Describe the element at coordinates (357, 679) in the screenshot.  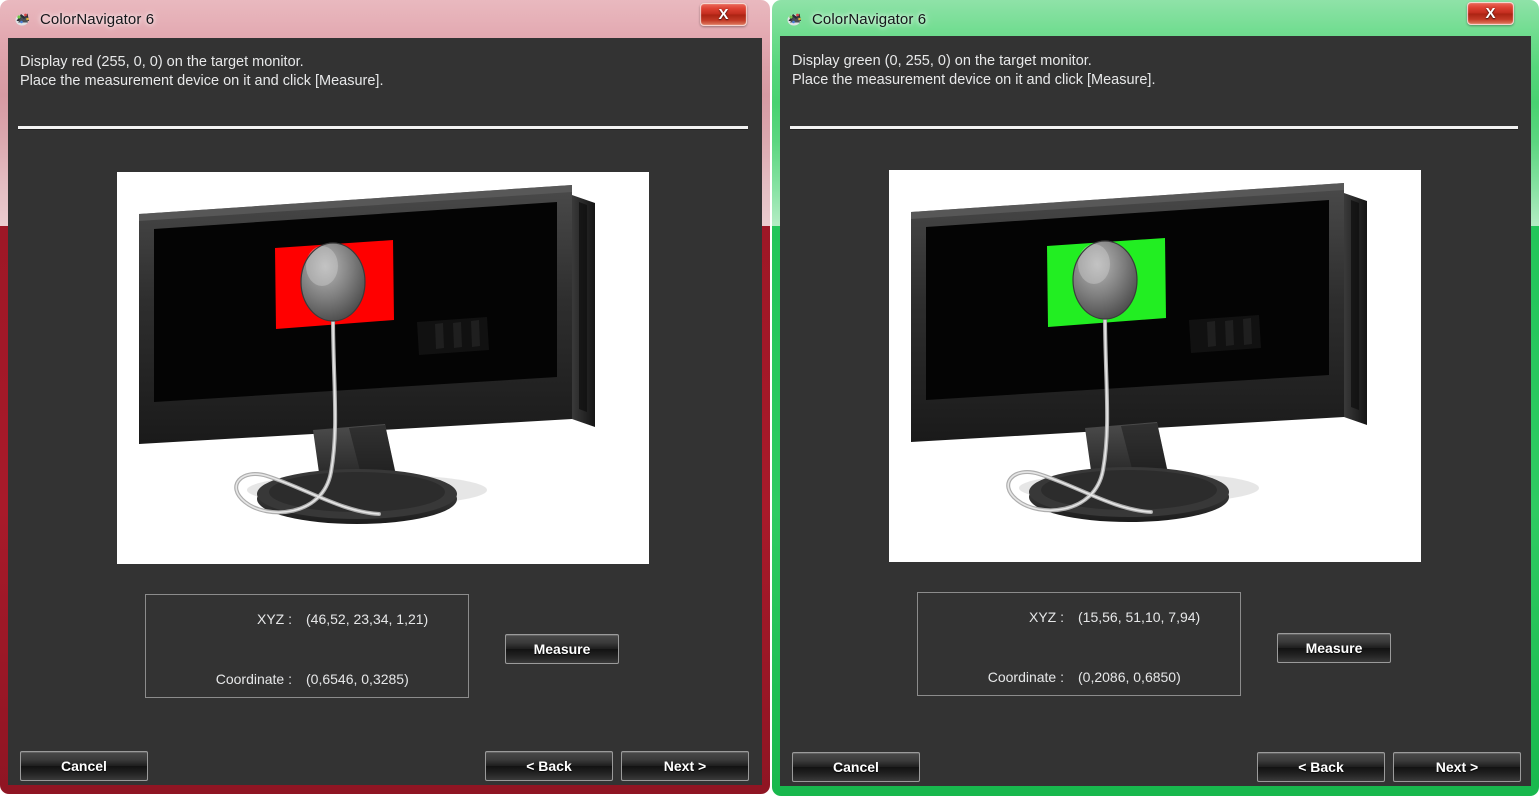
I see `coordinate-value-red: (0,6546, 0,3285)` at that location.